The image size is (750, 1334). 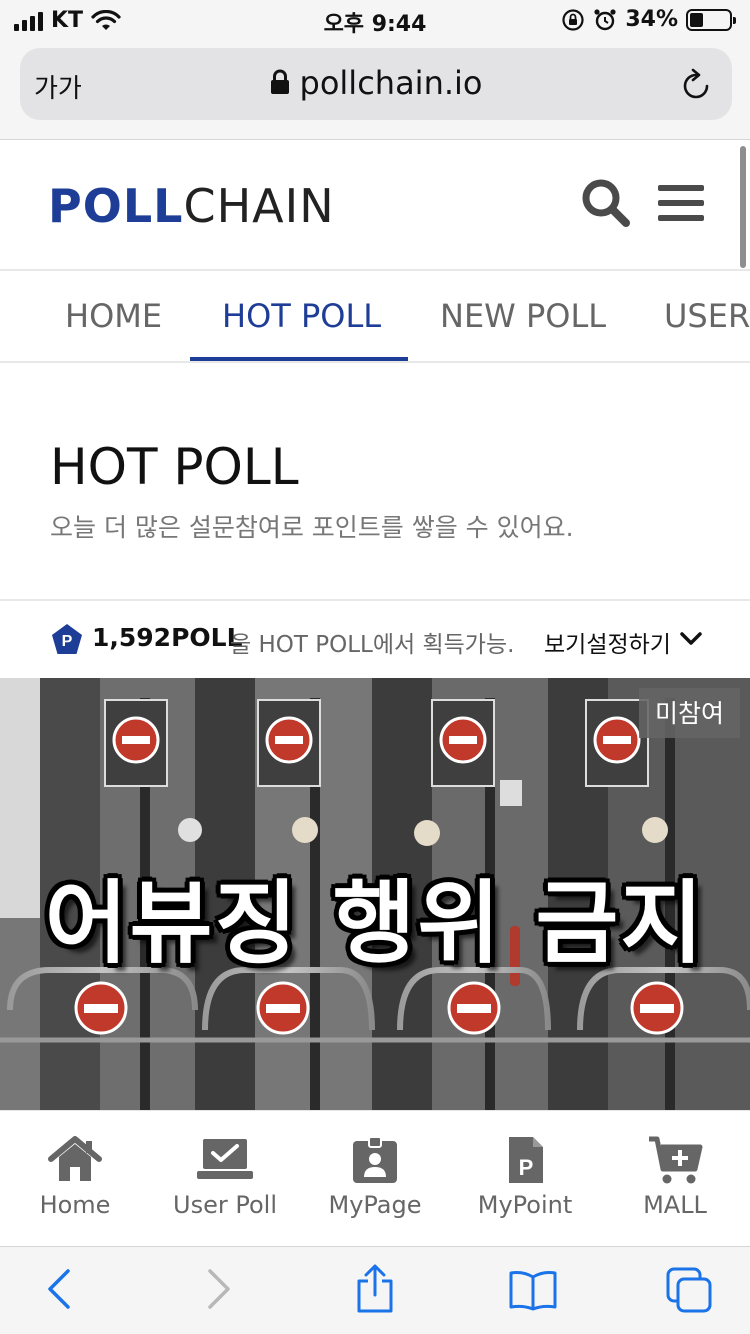 I want to click on page-title: HOT POLL, so click(x=174, y=467).